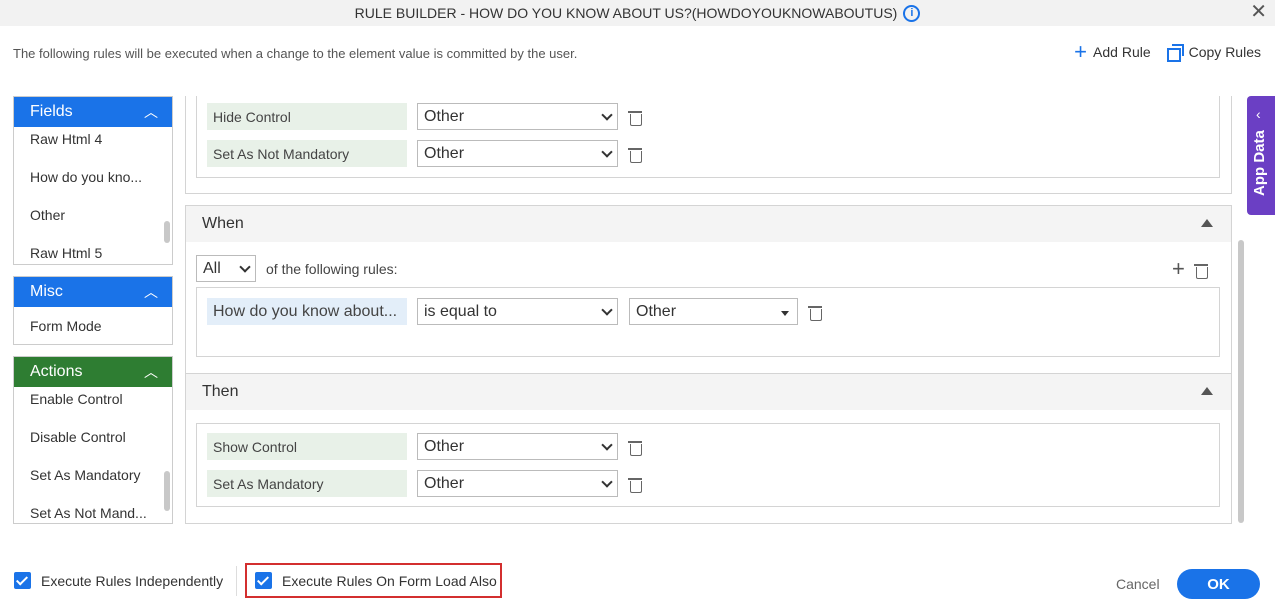 This screenshot has width=1275, height=606. Describe the element at coordinates (1138, 584) in the screenshot. I see `cancel-button: Cancel` at that location.